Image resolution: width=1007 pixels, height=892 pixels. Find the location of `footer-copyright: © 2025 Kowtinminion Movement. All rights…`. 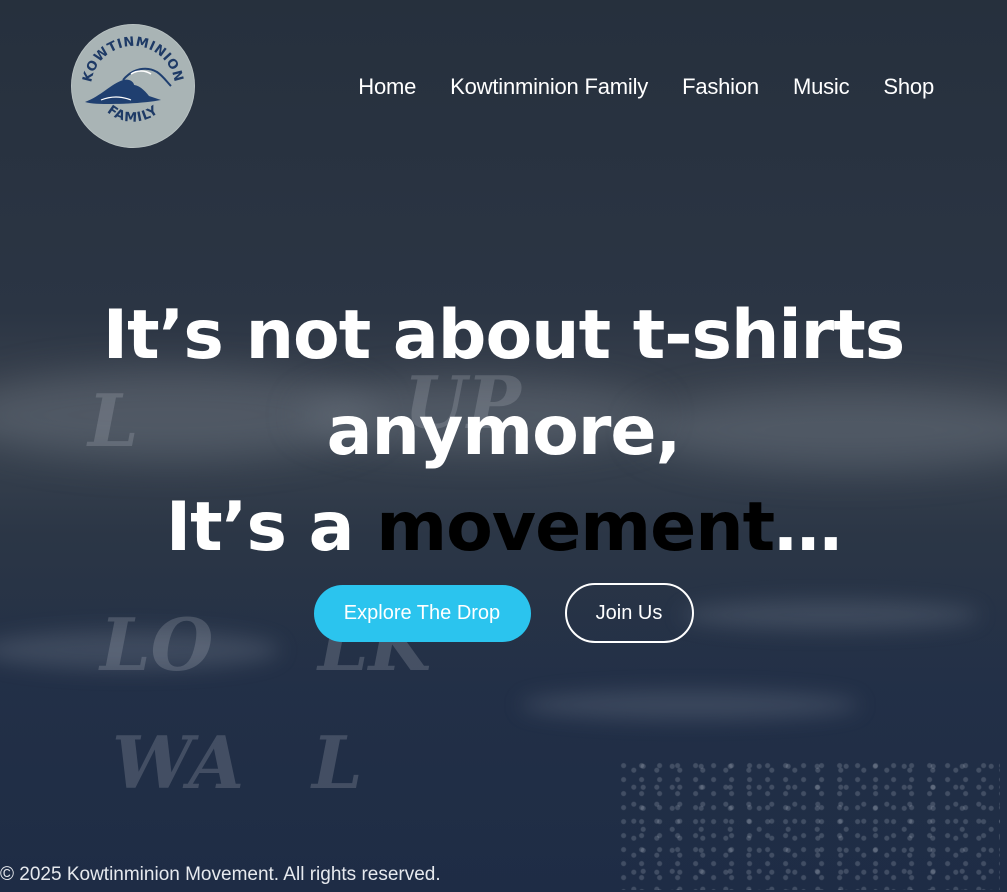

footer-copyright: © 2025 Kowtinminion Movement. All rights… is located at coordinates (220, 874).